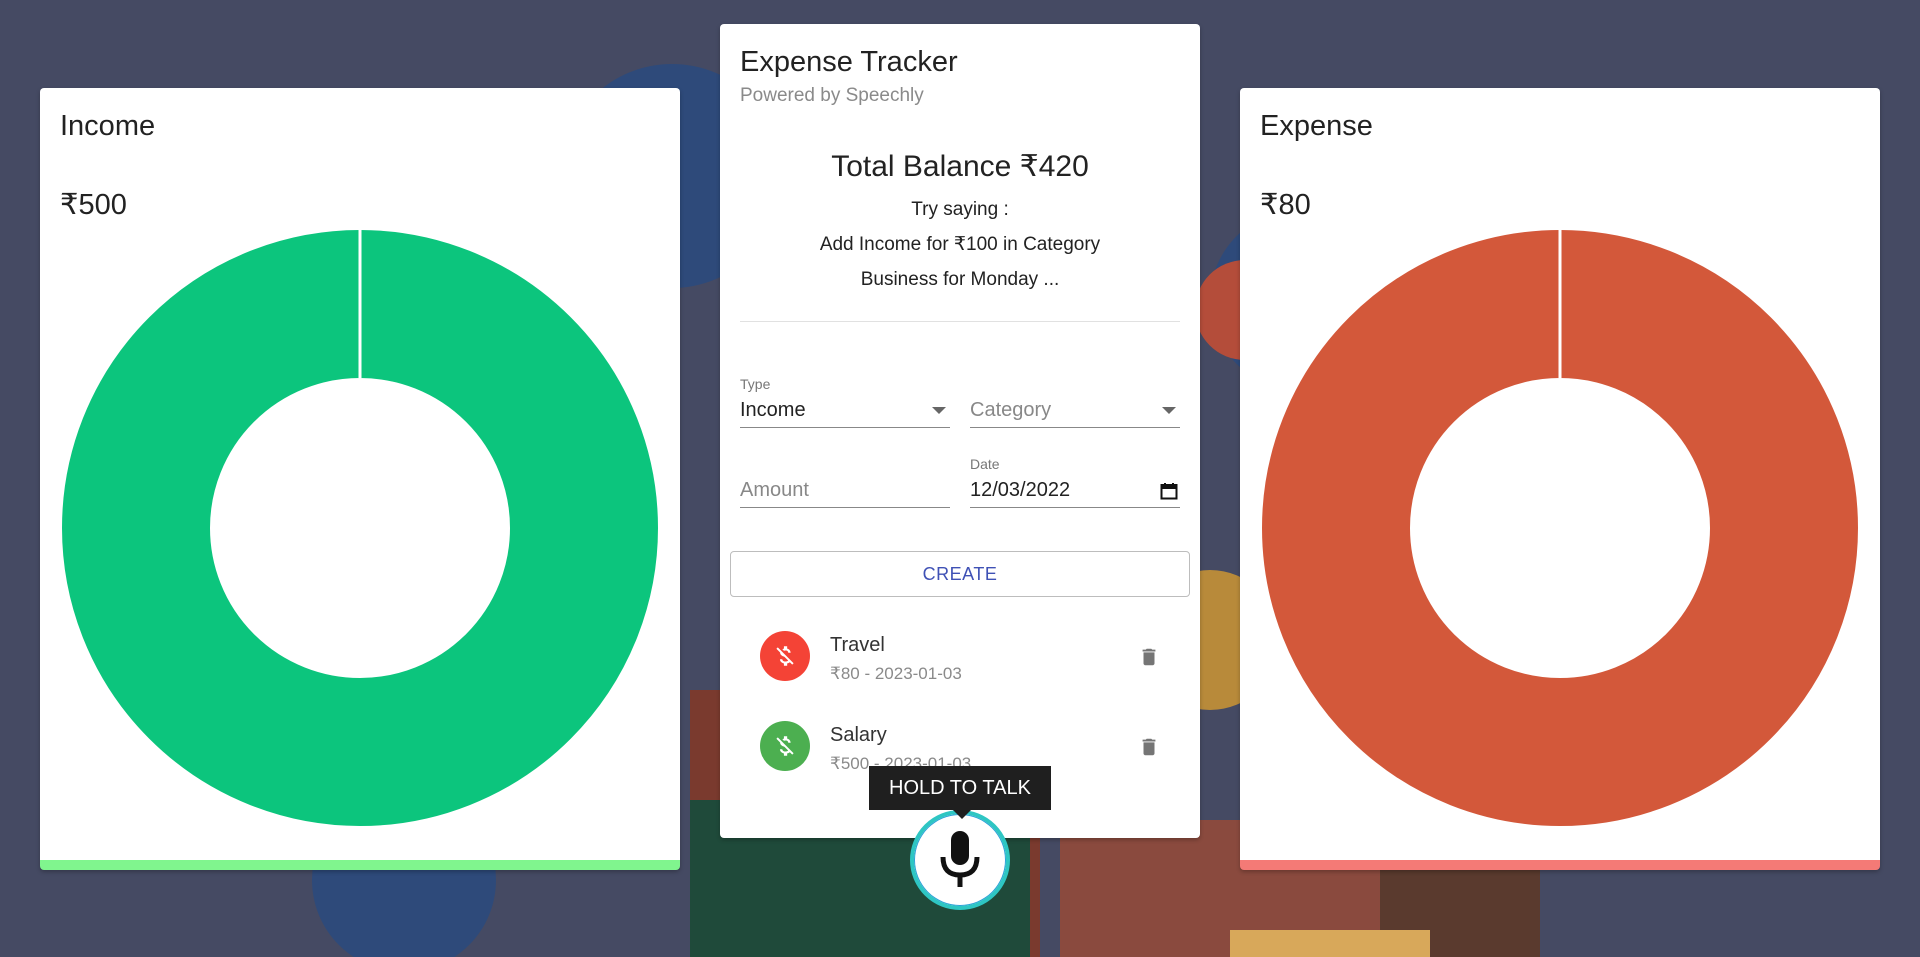 The image size is (1920, 957). What do you see at coordinates (960, 574) in the screenshot?
I see `create-button: CREATE` at bounding box center [960, 574].